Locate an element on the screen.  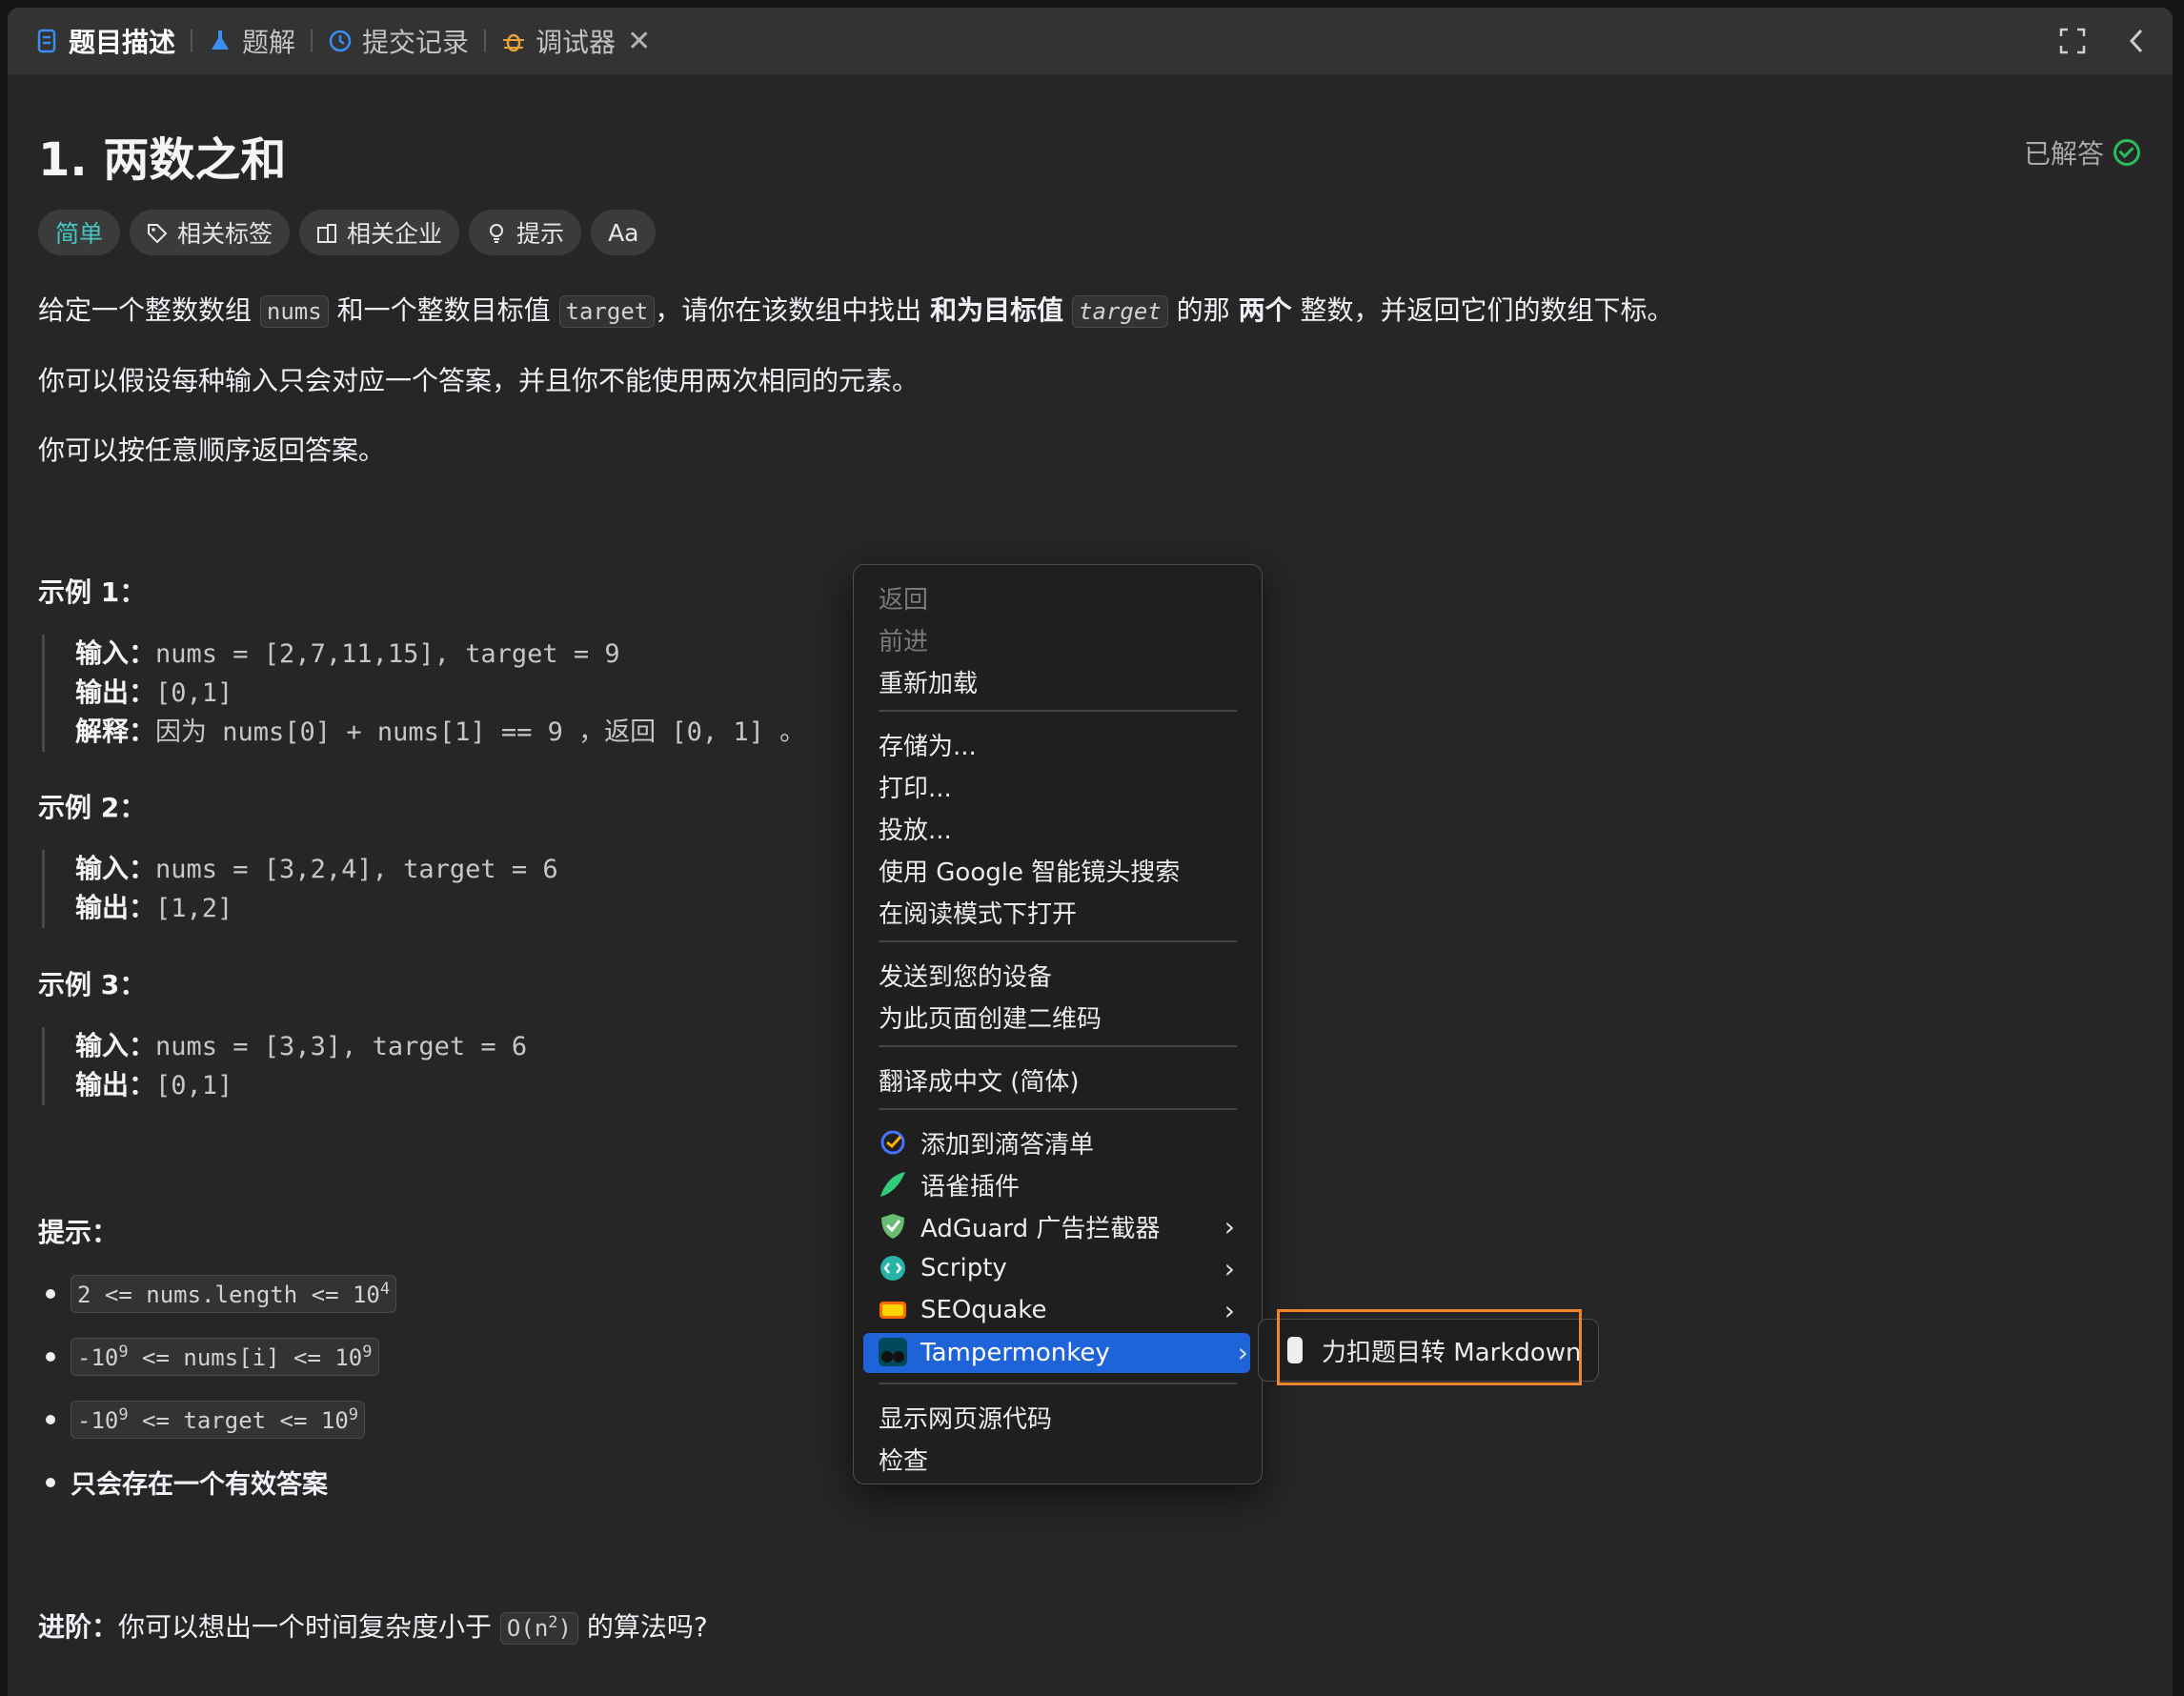
menu-item-google-lens: 使用 Google 智能镜头搜索 is located at coordinates (1058, 870).